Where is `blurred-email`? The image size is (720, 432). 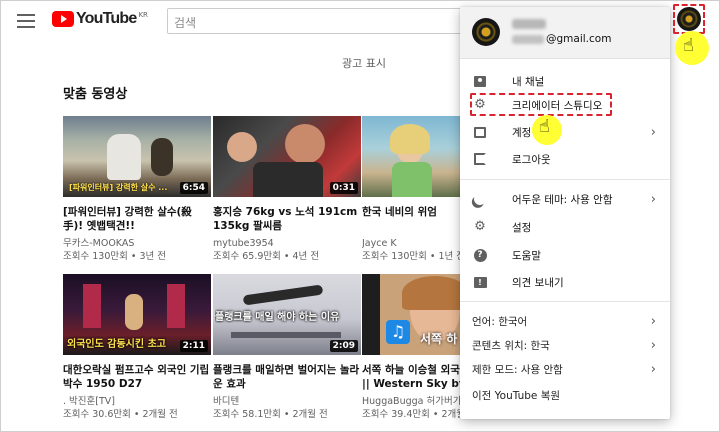
blurred-email is located at coordinates (528, 39).